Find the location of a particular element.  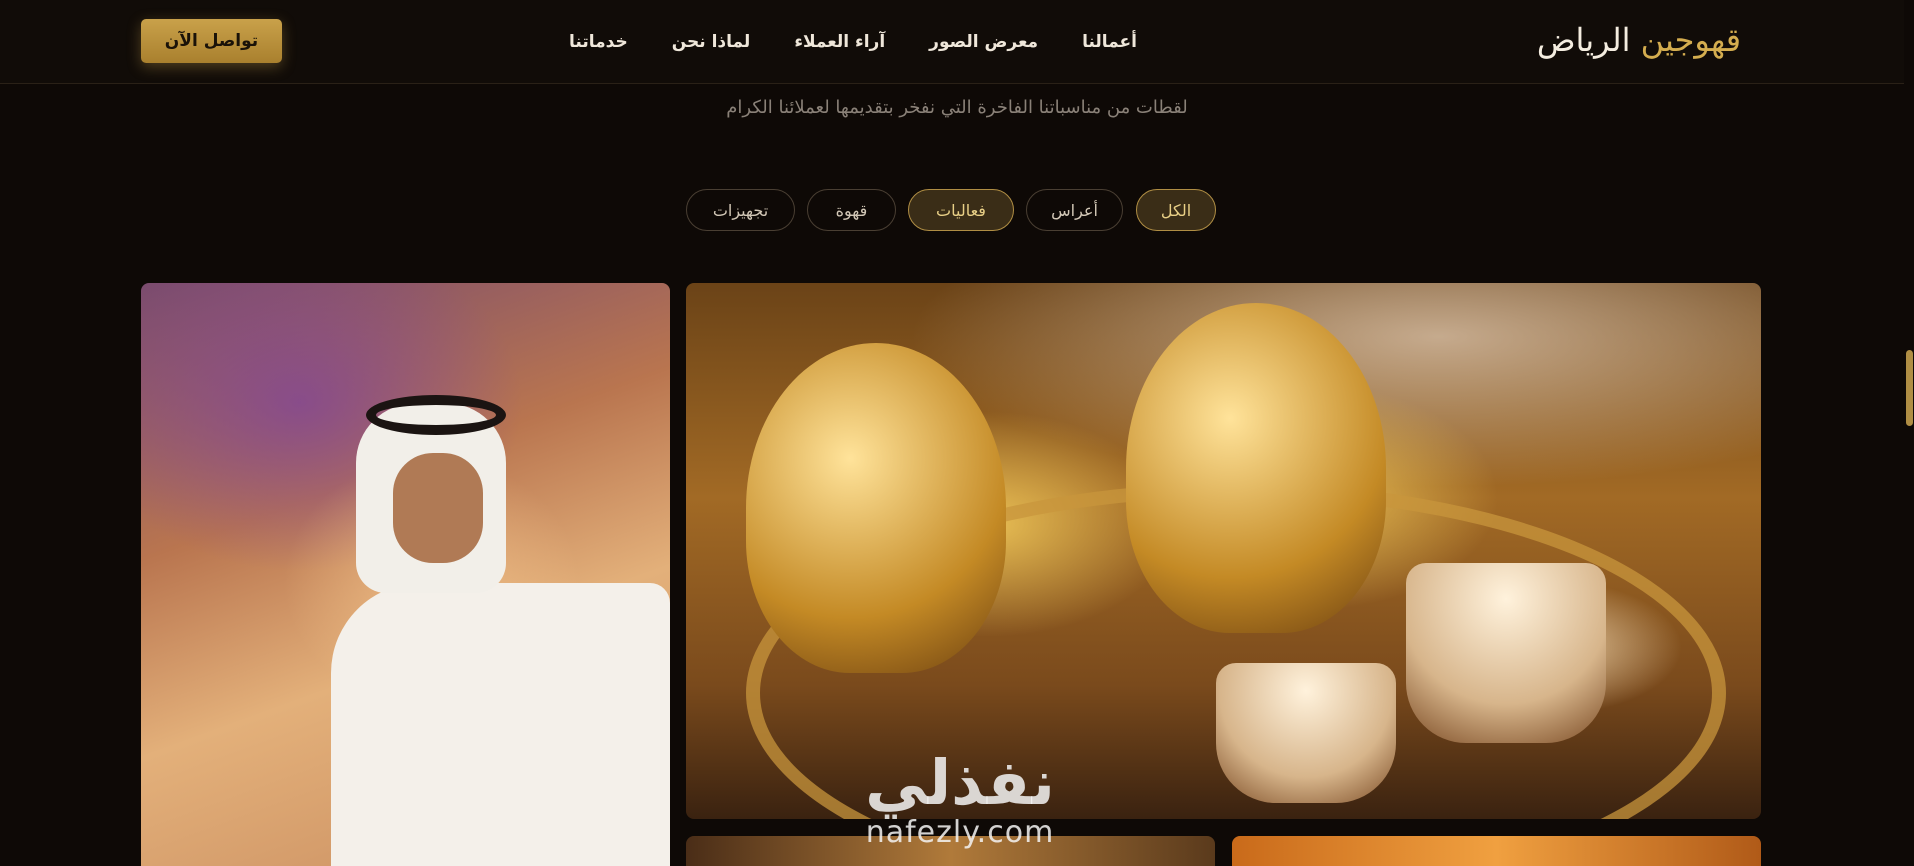

watermark-latin: nafezly.com is located at coordinates (960, 832).